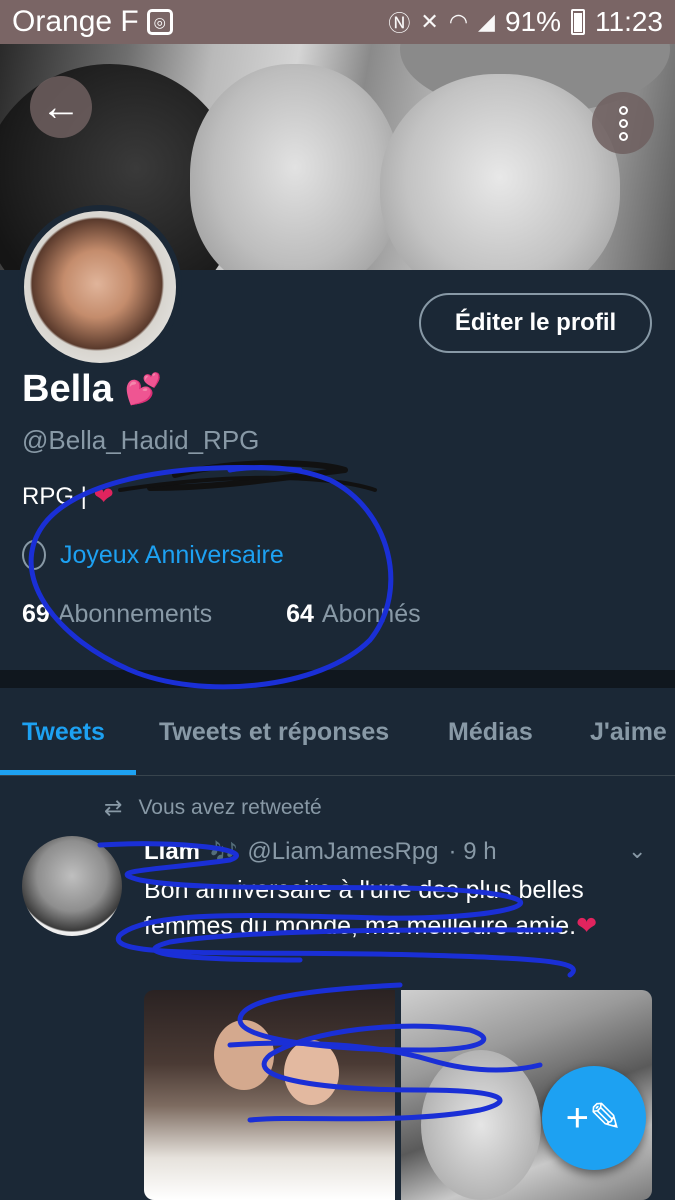  I want to click on tab-tweets: Tweets, so click(63, 732).